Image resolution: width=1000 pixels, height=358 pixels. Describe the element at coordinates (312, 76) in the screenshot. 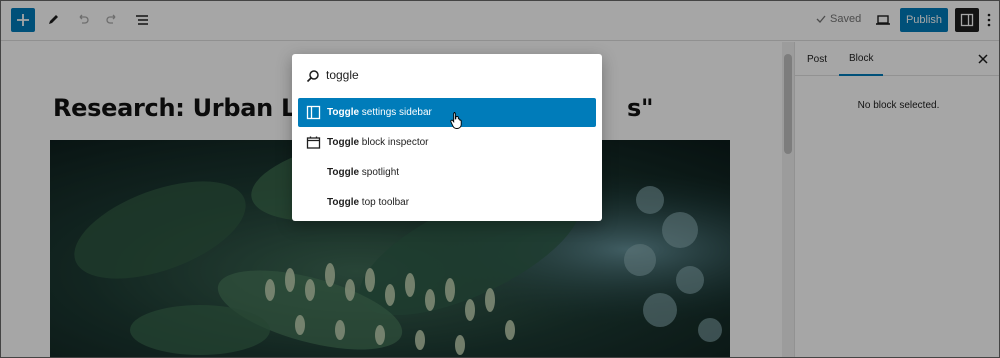

I see `search-icon` at that location.